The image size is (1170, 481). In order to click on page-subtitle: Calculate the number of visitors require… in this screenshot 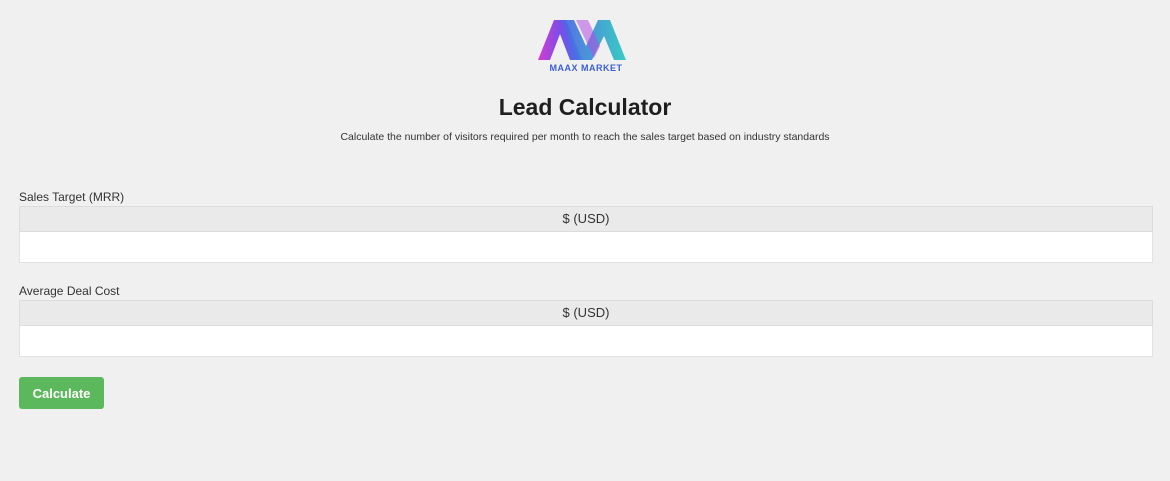, I will do `click(585, 137)`.